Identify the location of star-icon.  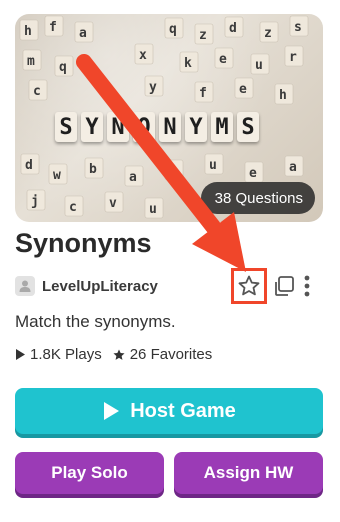
(119, 354).